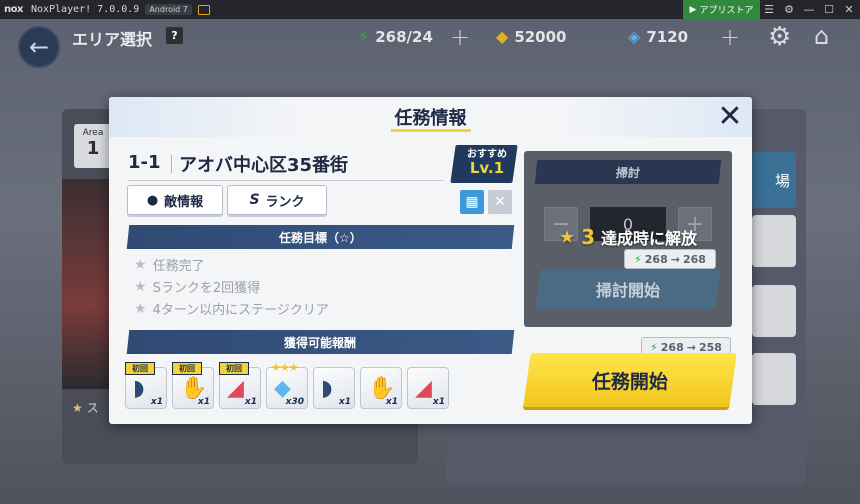 The image size is (860, 504). I want to click on home-icon: ⌂, so click(821, 36).